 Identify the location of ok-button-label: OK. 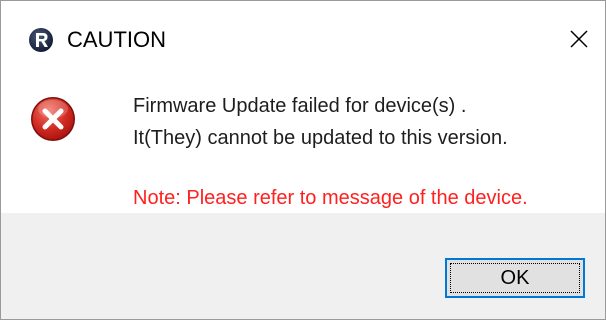
(515, 277).